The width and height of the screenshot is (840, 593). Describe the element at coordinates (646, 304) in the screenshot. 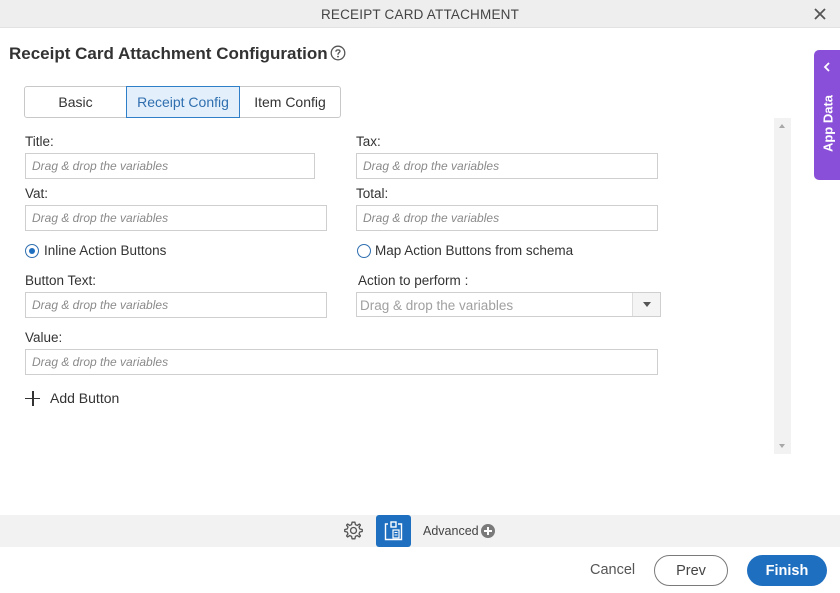

I see `dropdown-arrow-icon` at that location.